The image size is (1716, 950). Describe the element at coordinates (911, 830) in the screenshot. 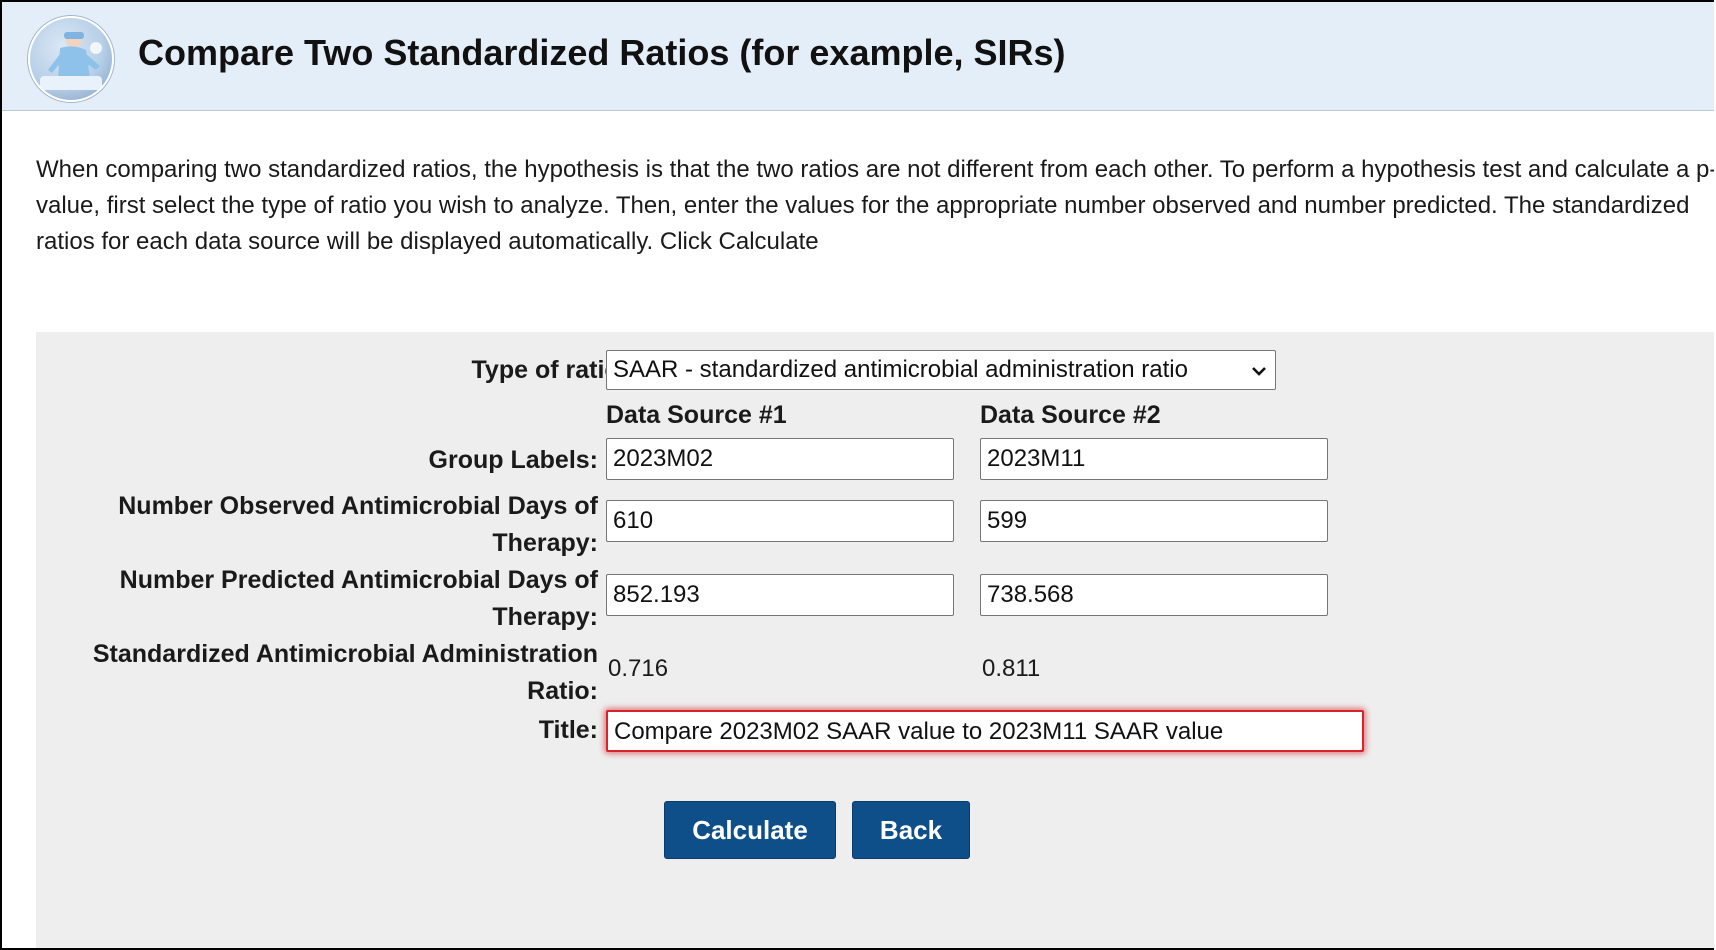

I see `back-button: Back` at that location.